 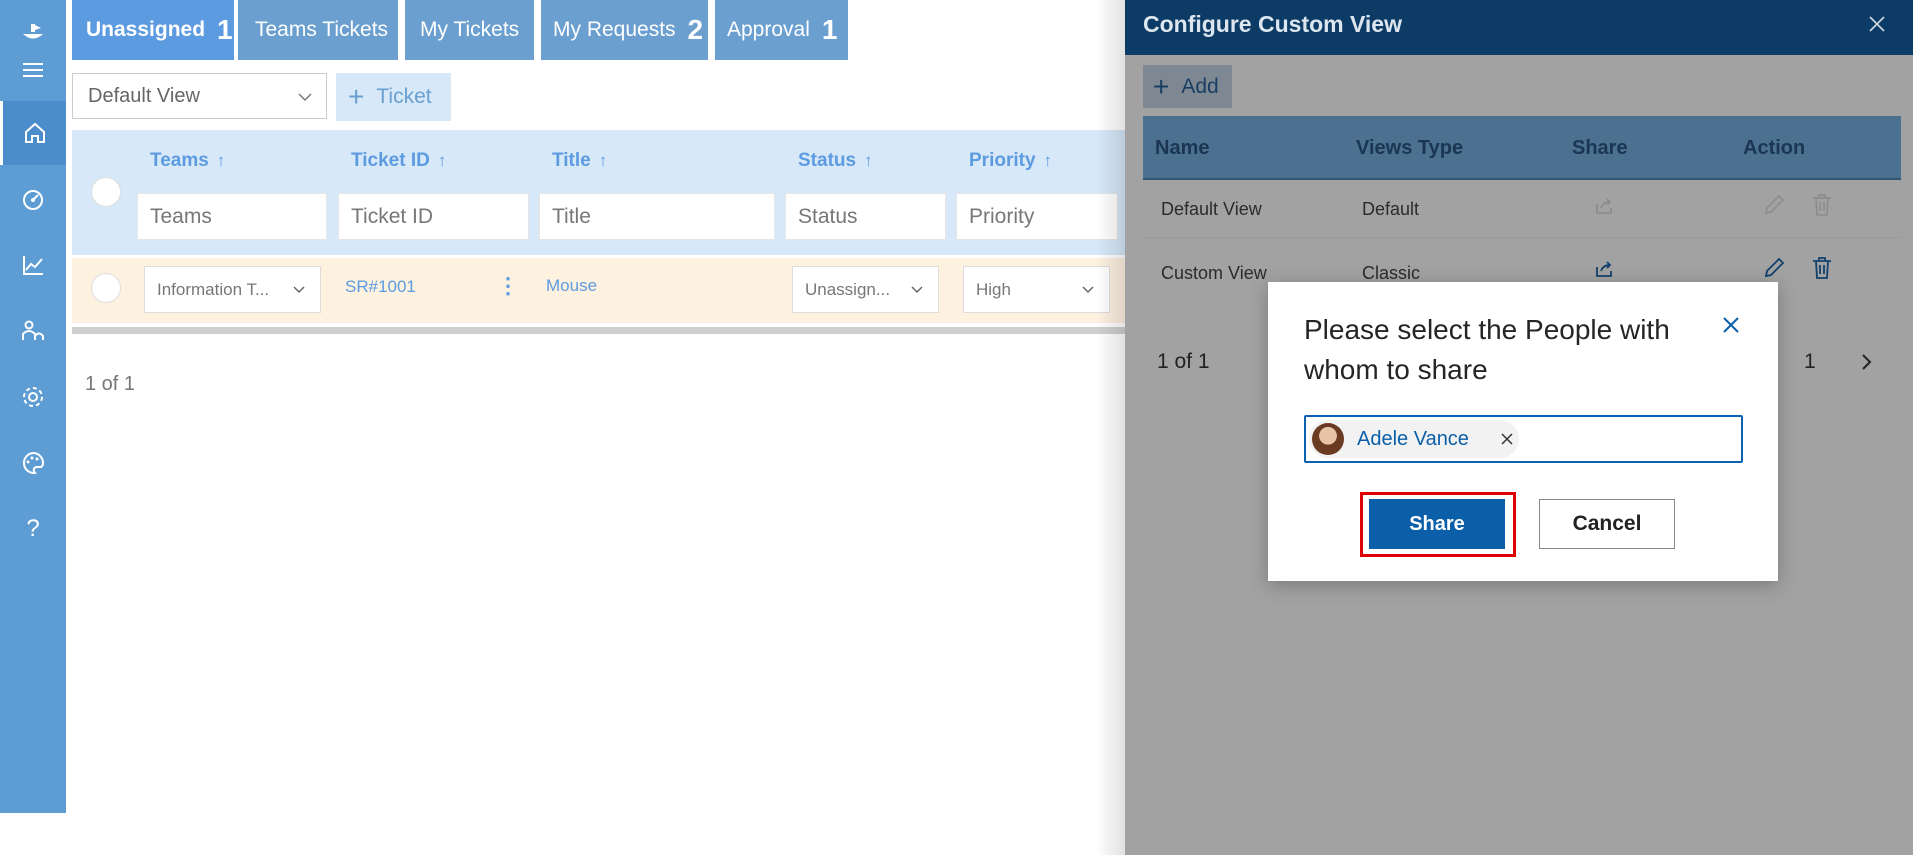 I want to click on home-icon, so click(x=33, y=133).